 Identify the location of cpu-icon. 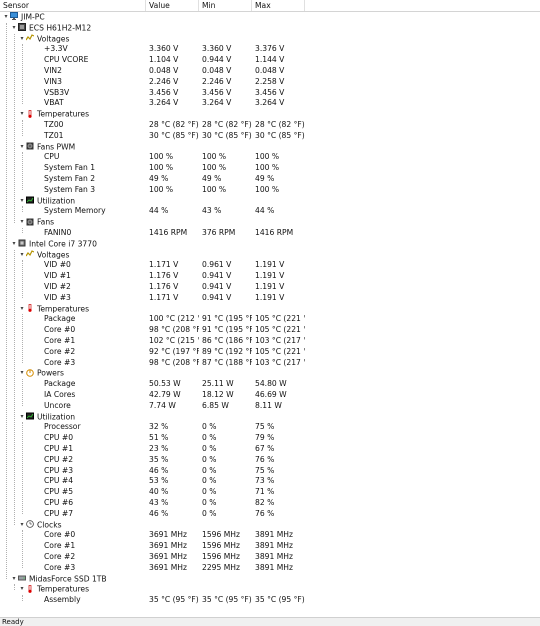
(22, 243).